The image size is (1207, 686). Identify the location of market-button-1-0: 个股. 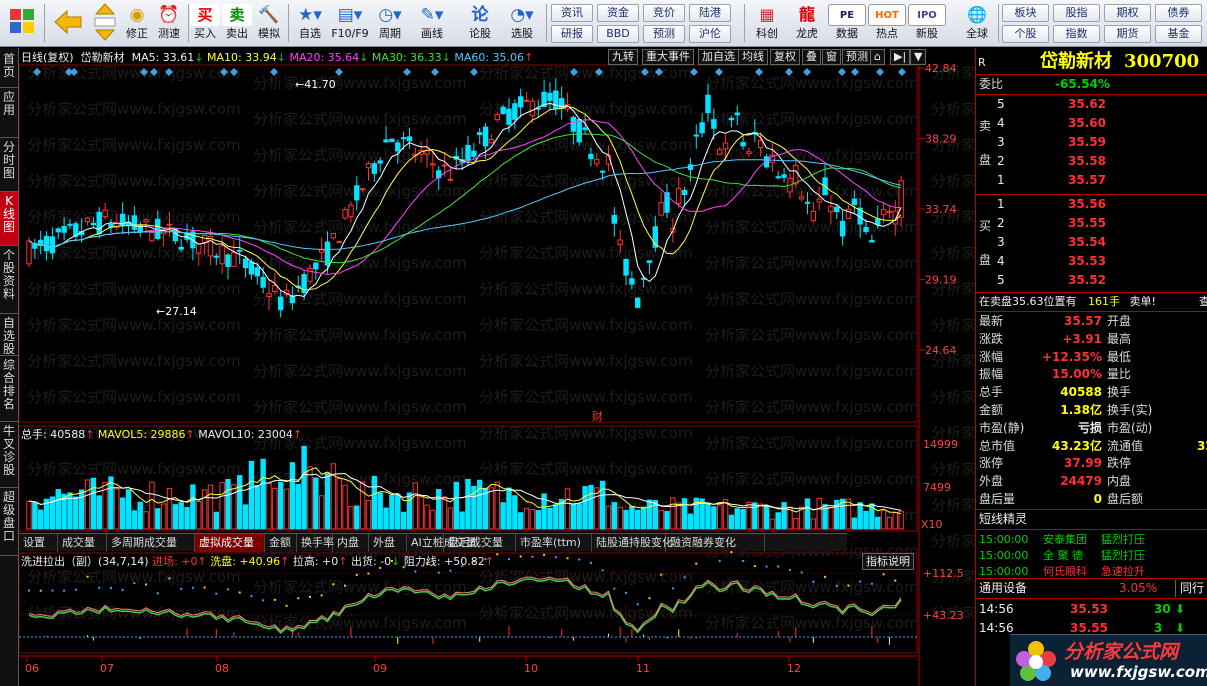
(1025, 34).